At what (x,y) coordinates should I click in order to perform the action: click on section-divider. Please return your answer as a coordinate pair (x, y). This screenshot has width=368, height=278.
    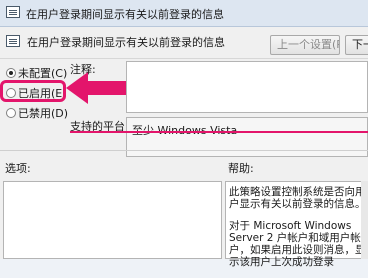
    Looking at the image, I should click on (184, 150).